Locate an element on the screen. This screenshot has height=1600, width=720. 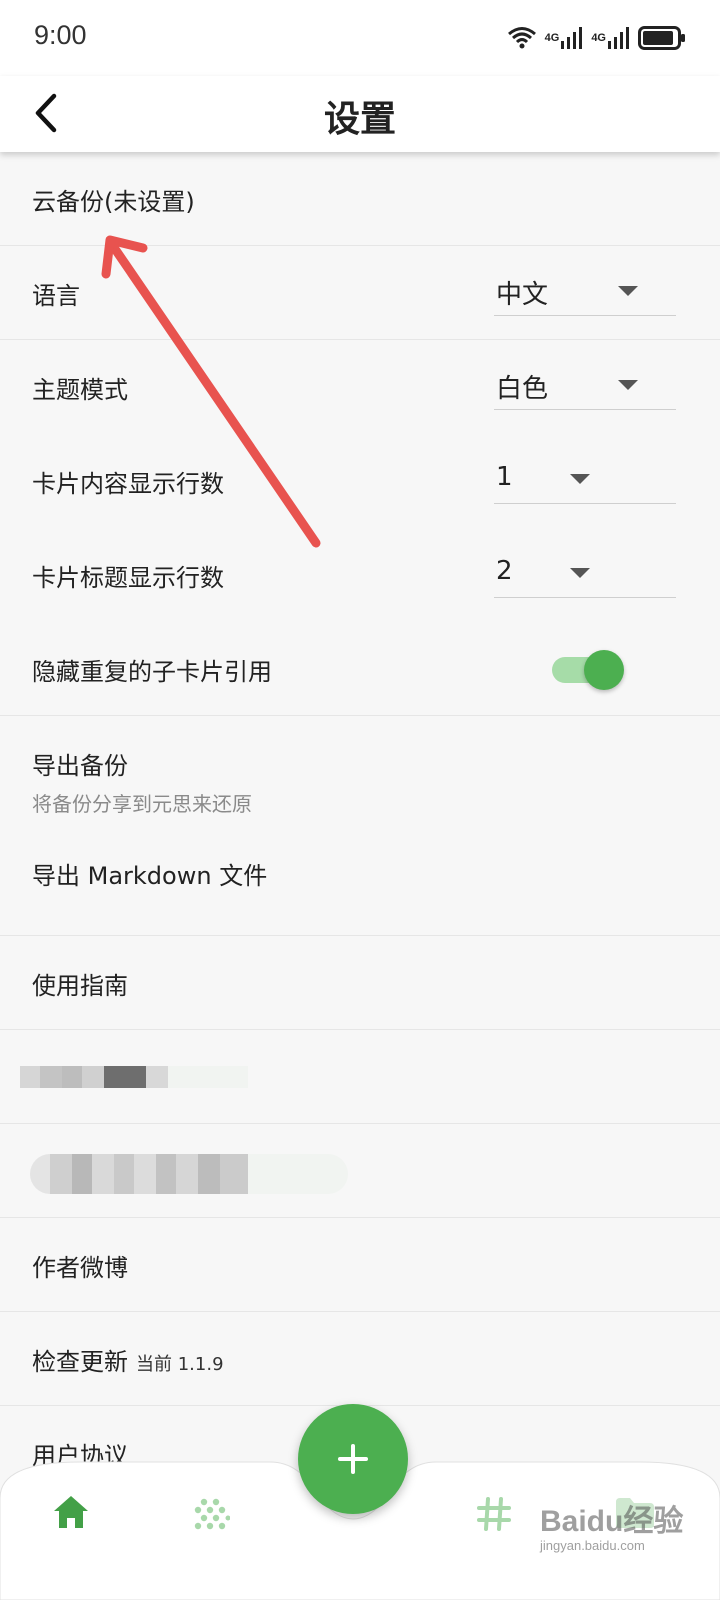
setting-export-markdown: 导出 Markdown 文件 is located at coordinates (360, 889).